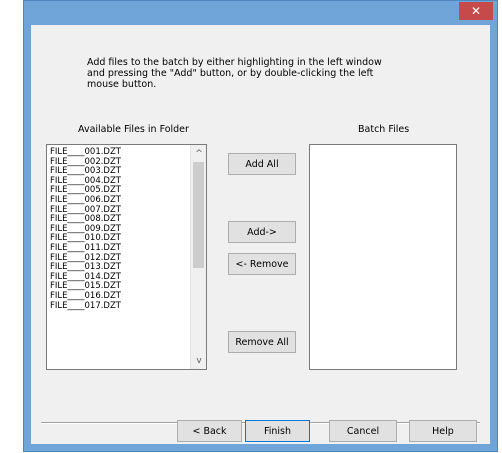 The image size is (502, 453). What do you see at coordinates (363, 431) in the screenshot?
I see `cancel-button: Cancel` at bounding box center [363, 431].